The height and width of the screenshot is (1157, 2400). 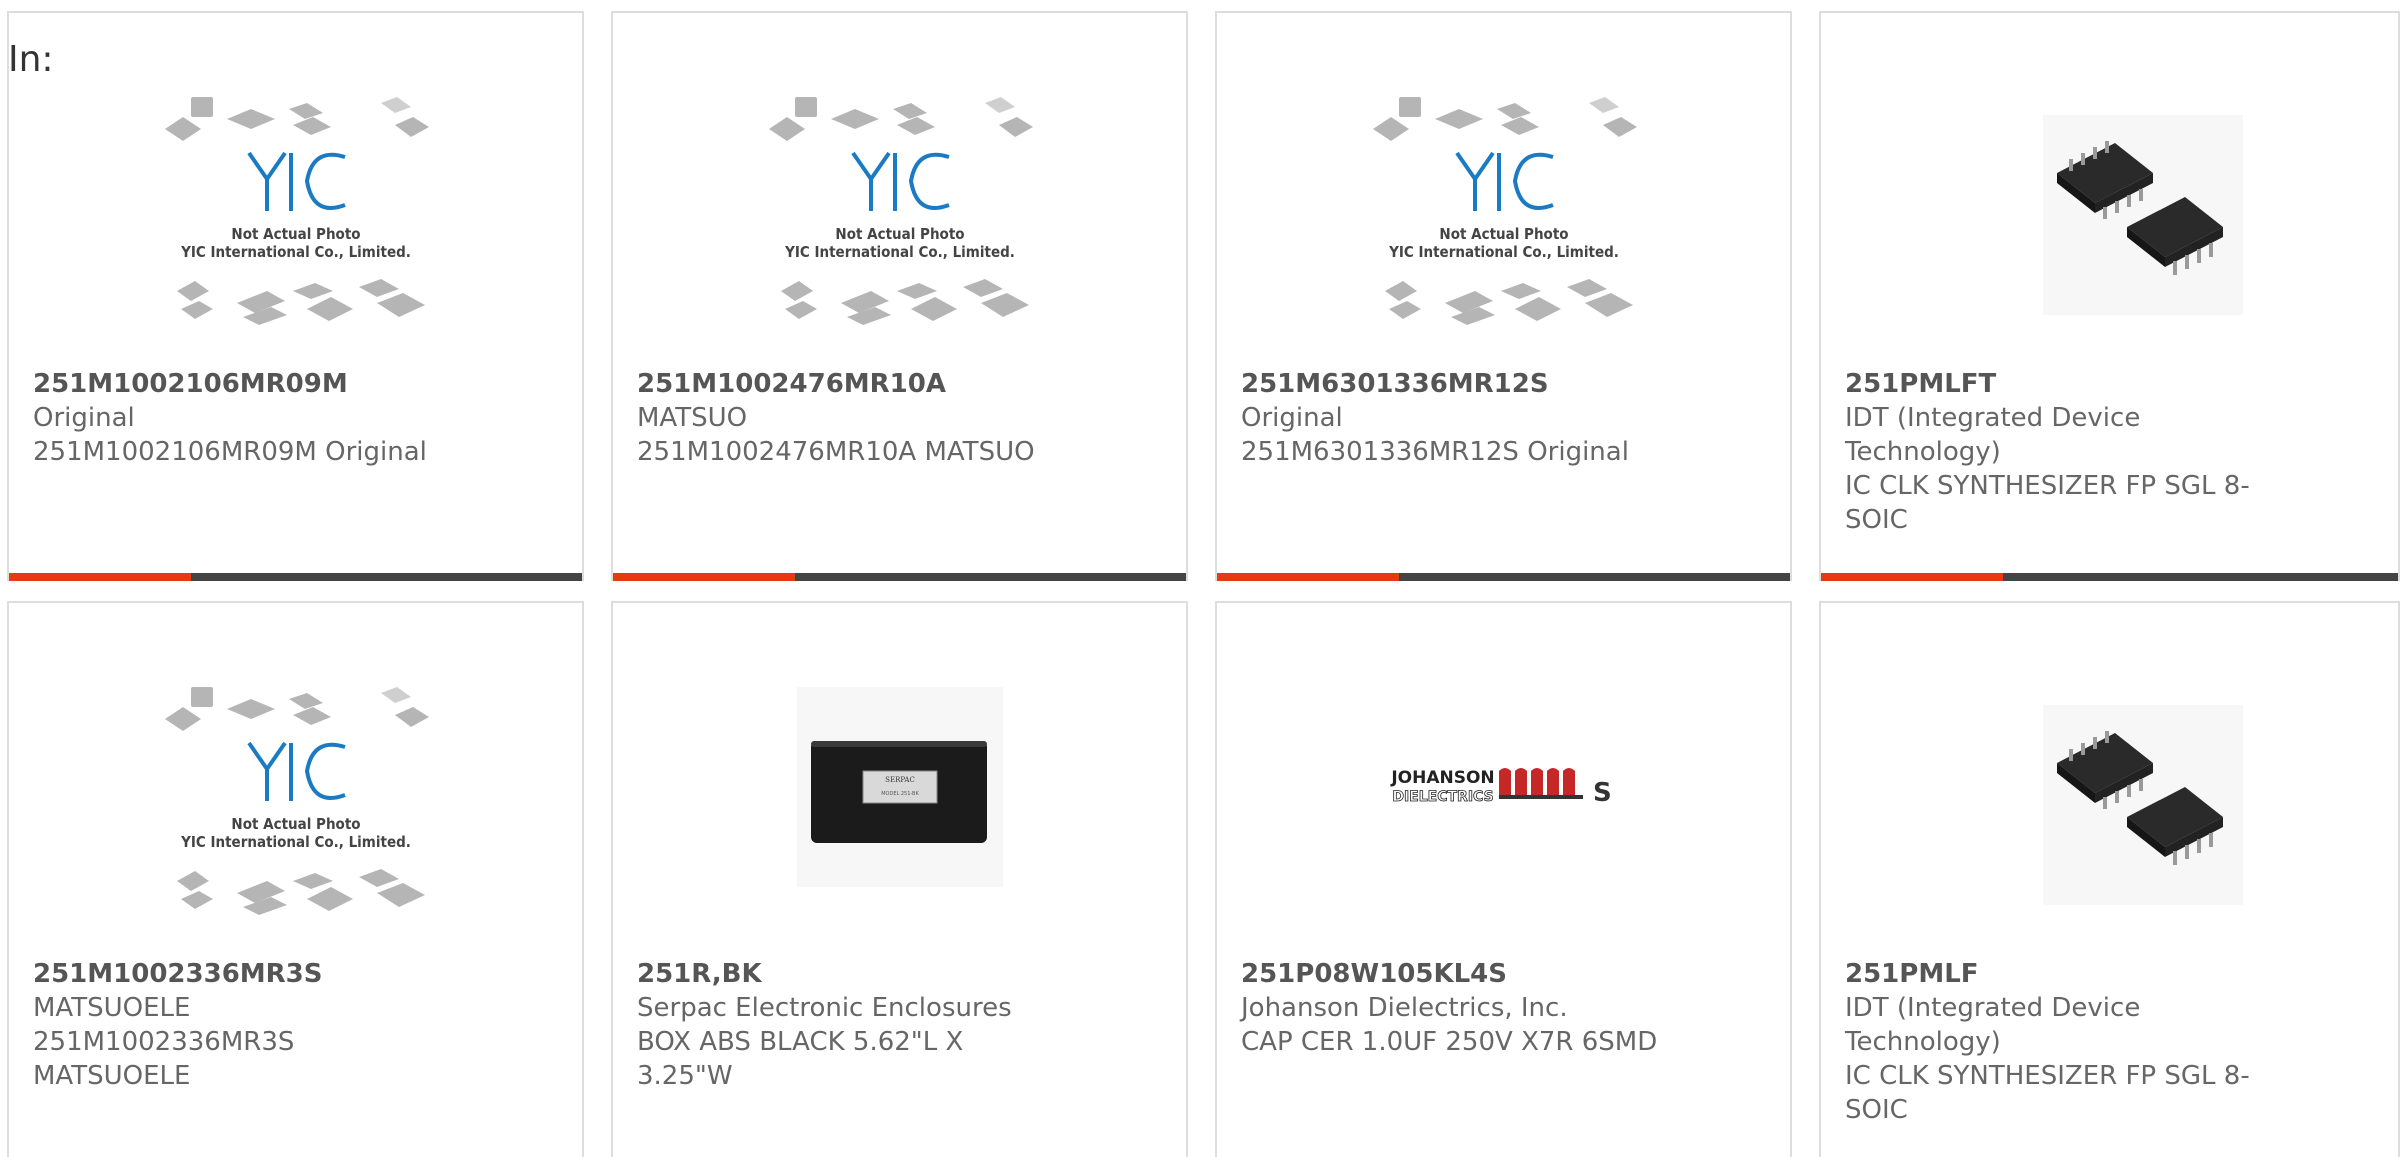 What do you see at coordinates (230, 452) in the screenshot?
I see `description: 251M1002106MR09M Original` at bounding box center [230, 452].